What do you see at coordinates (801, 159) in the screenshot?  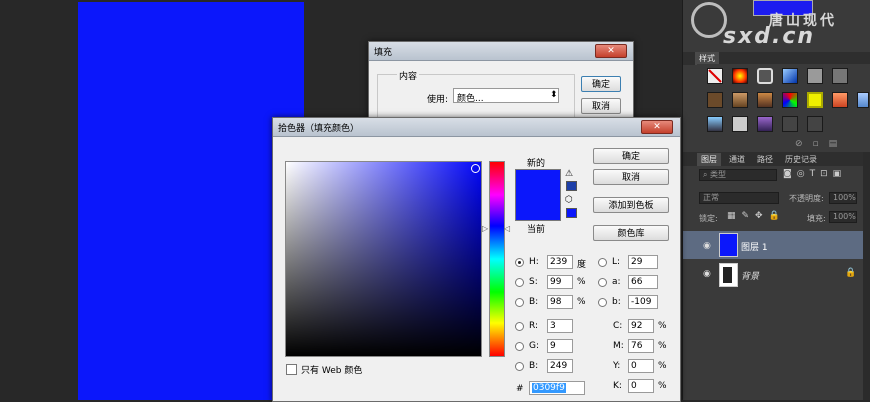 I see `tab-history: 历史记录` at bounding box center [801, 159].